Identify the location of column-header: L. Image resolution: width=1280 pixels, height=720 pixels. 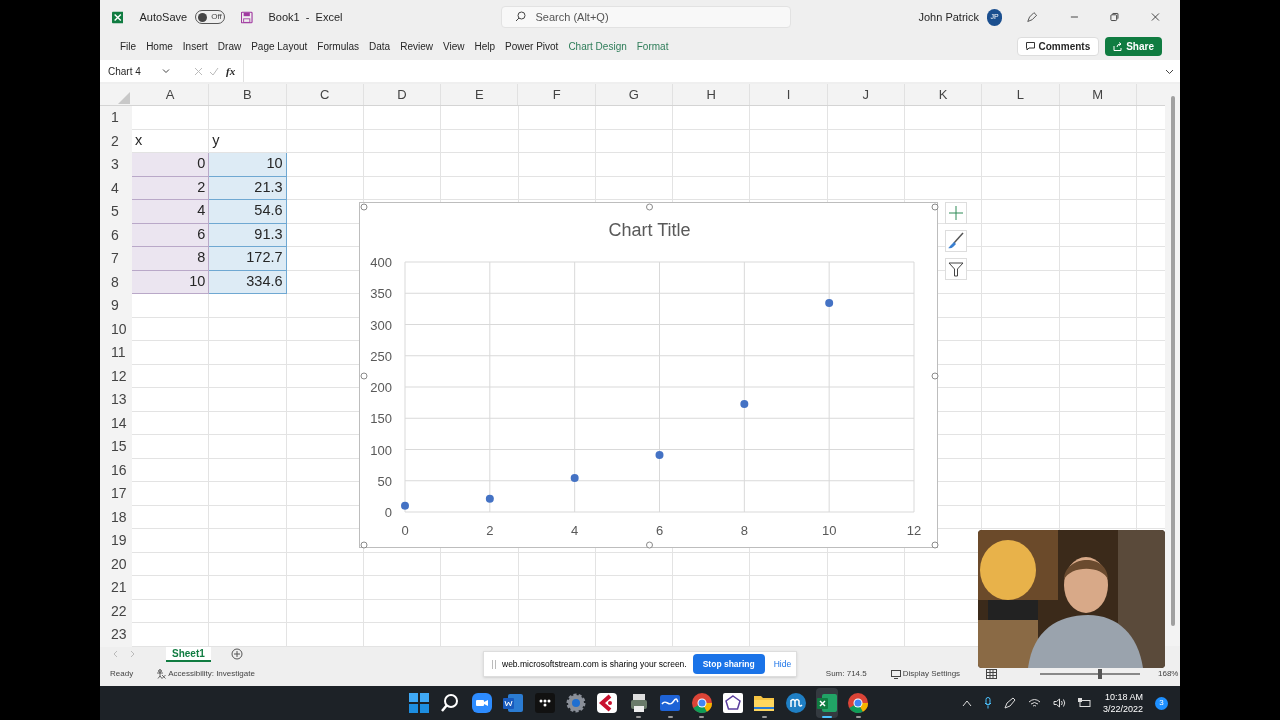
(1021, 94).